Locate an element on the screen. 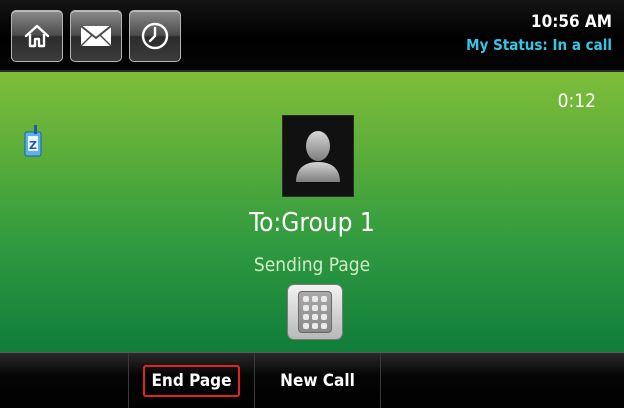  call-state-text: Sending Page is located at coordinates (312, 265).